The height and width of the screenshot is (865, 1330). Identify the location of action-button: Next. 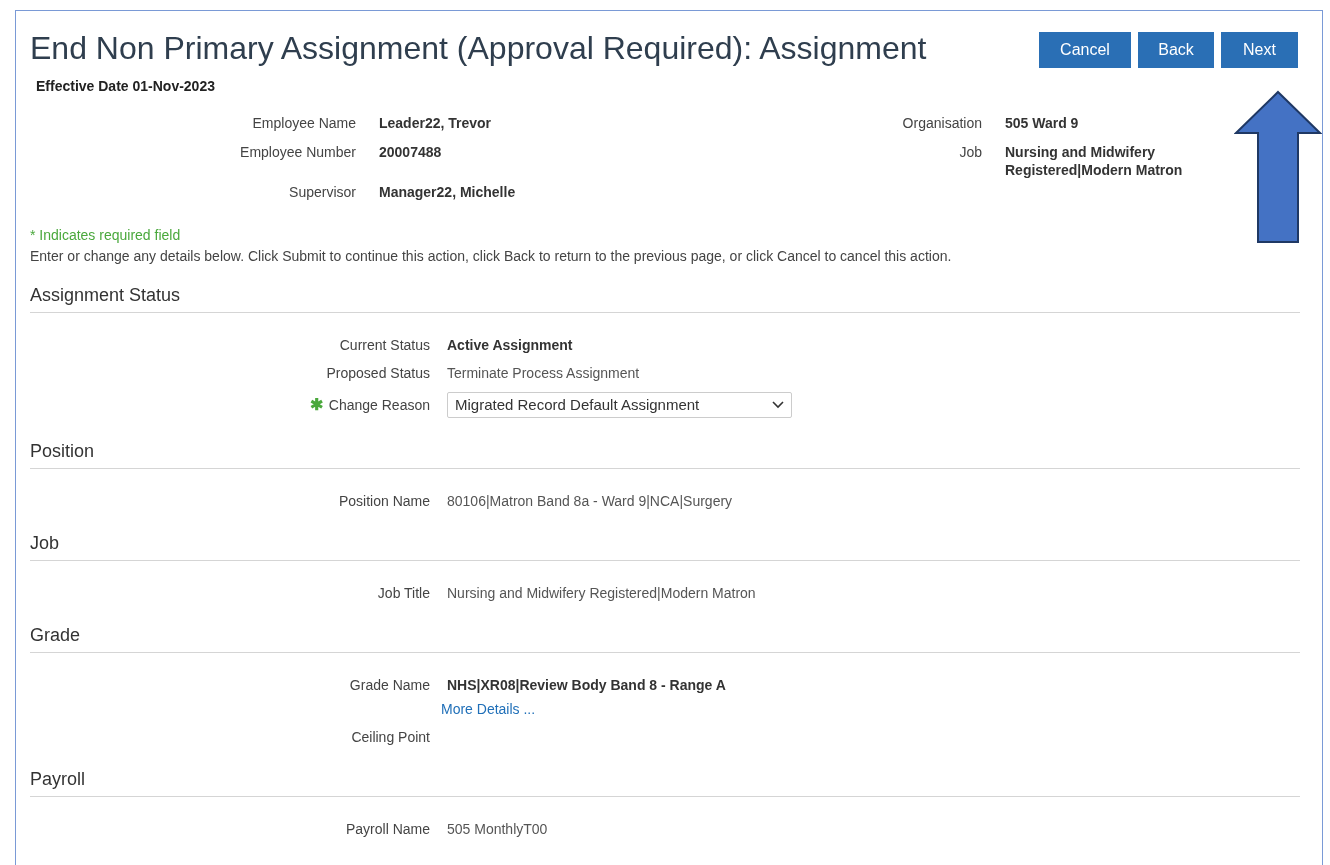
(1259, 50).